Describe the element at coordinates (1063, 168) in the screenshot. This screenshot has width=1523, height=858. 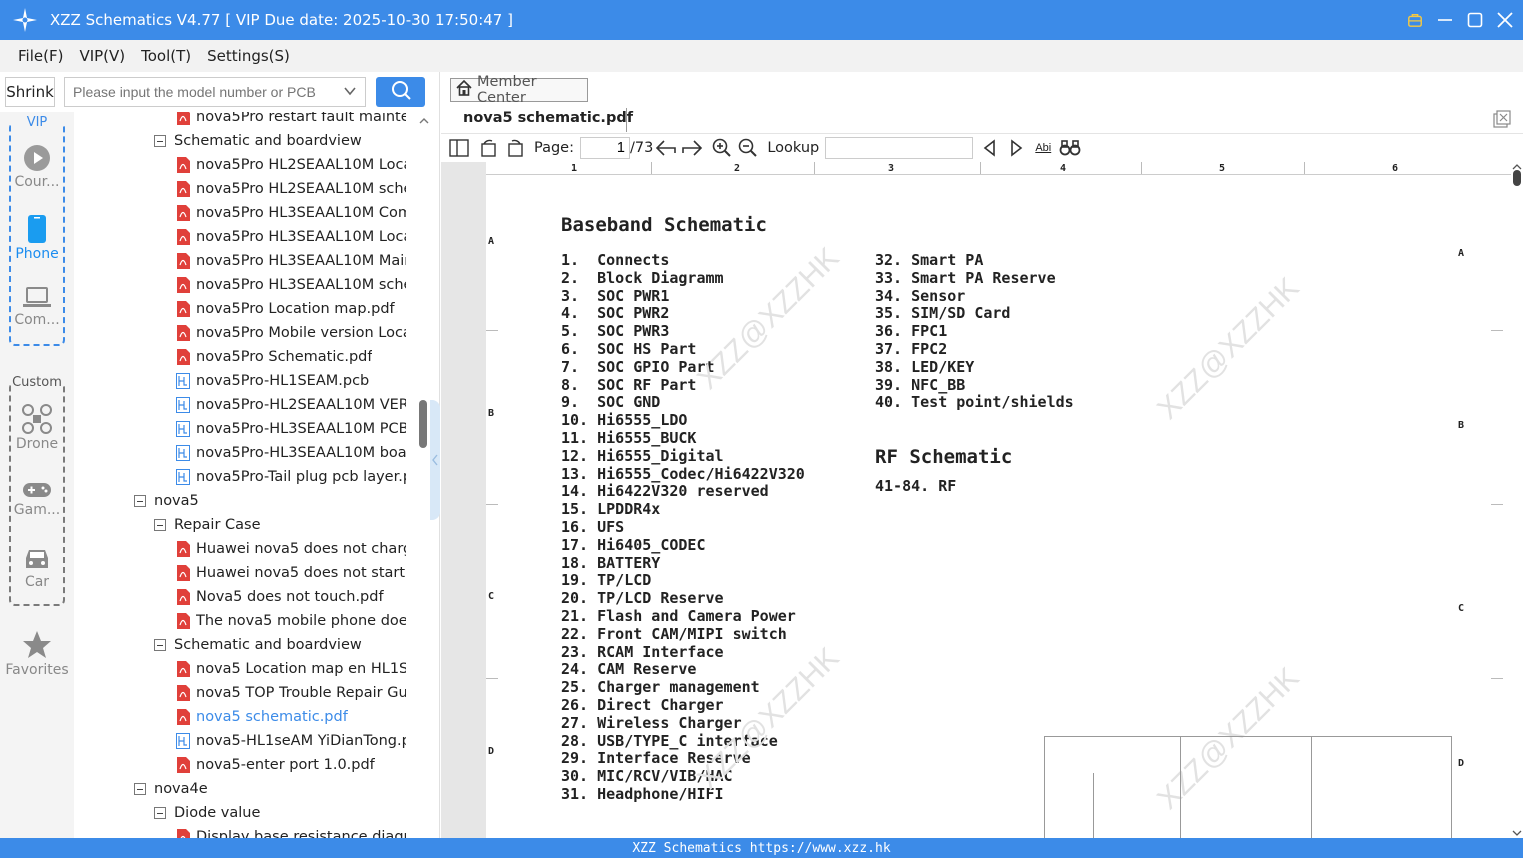
I see `frame-column-number: 4` at that location.